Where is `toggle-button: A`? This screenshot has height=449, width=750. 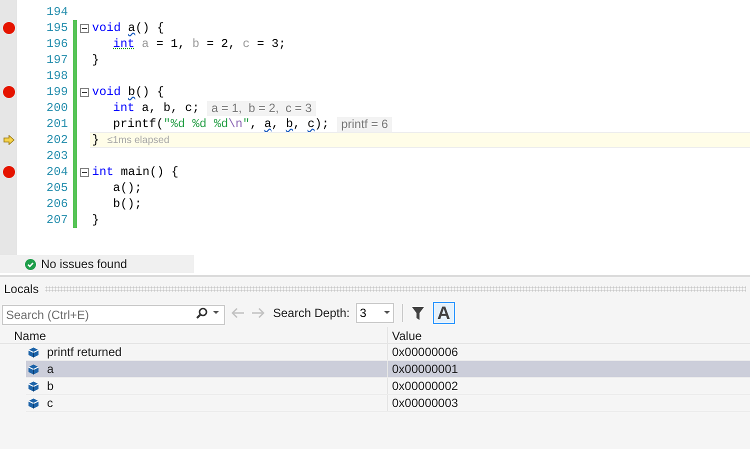
toggle-button: A is located at coordinates (443, 313).